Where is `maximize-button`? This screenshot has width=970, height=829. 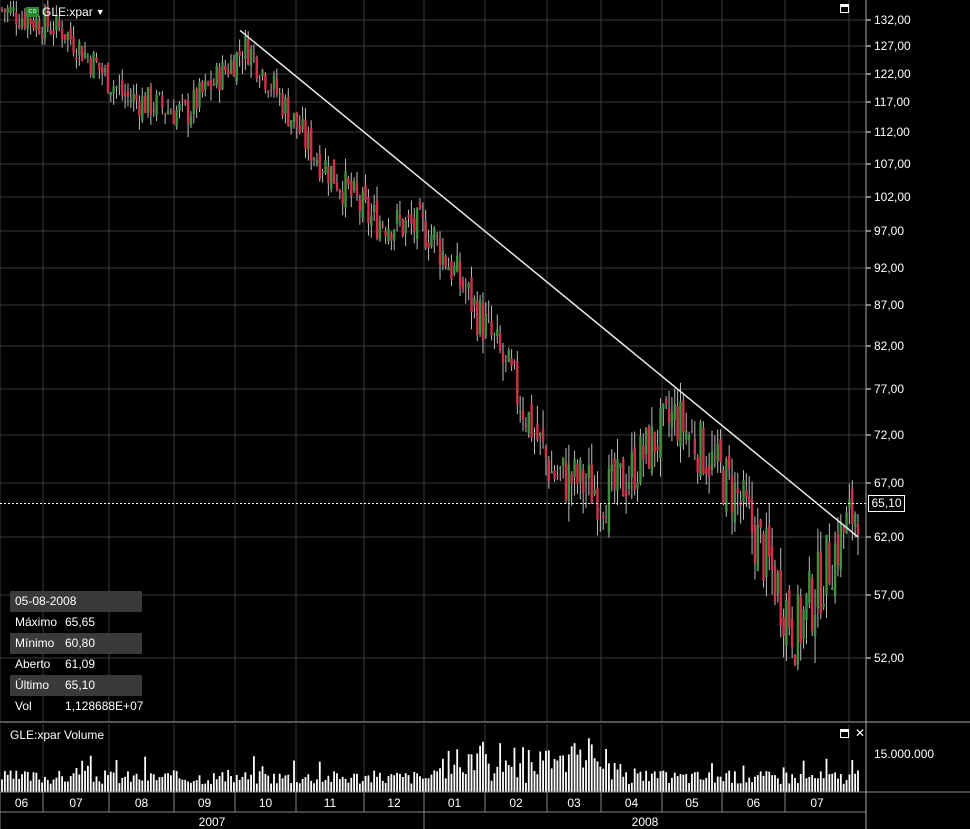
maximize-button is located at coordinates (844, 8).